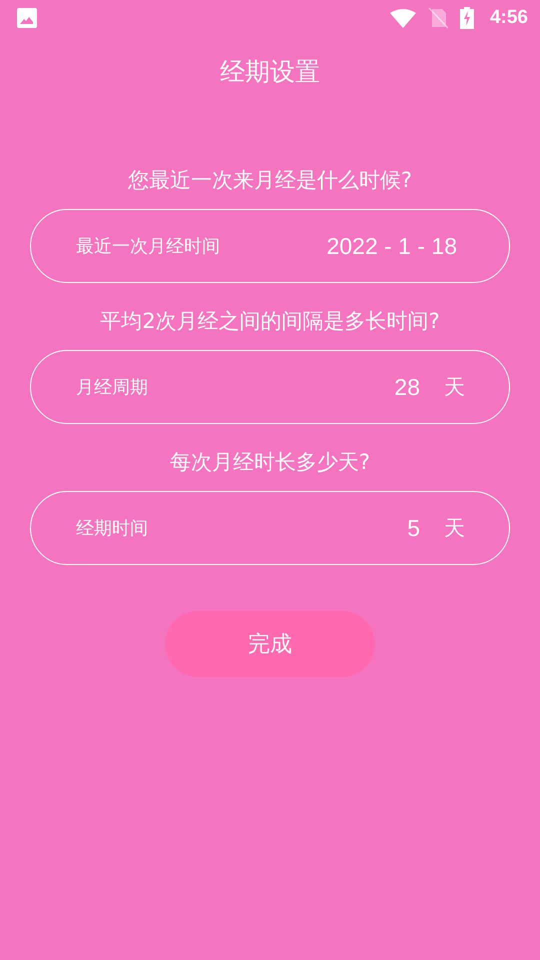  I want to click on clock-time: 4:56, so click(509, 18).